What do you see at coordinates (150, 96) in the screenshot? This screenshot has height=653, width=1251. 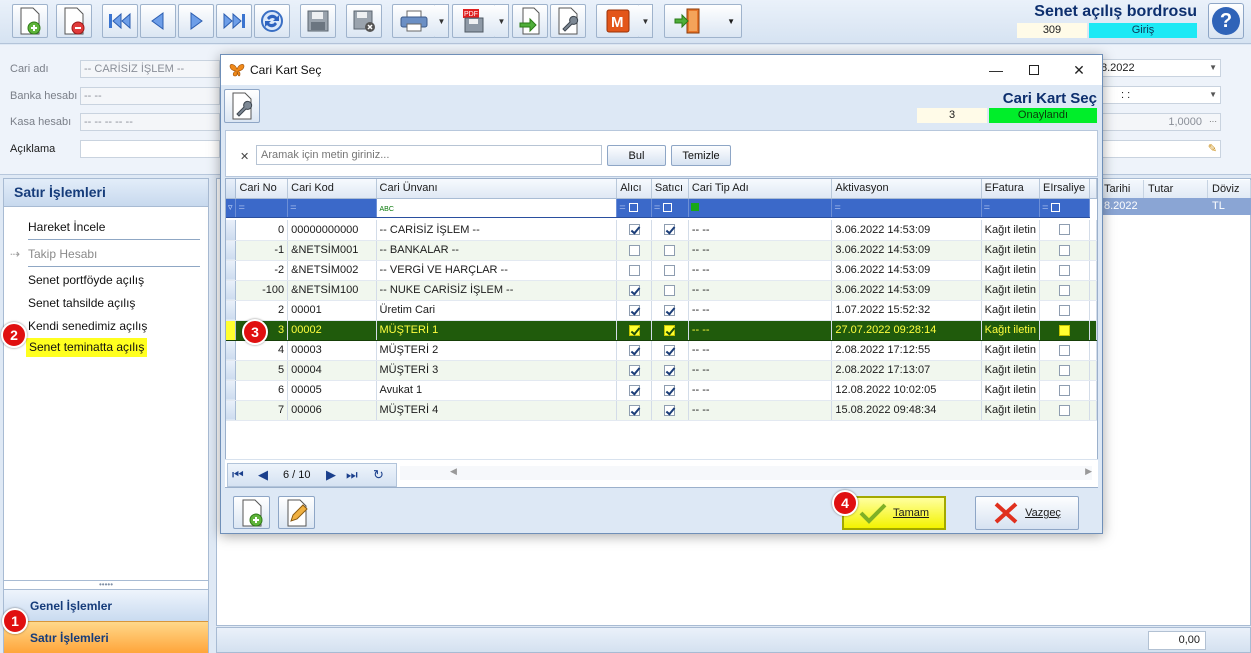 I see `banka-hesabi-field: -- --` at bounding box center [150, 96].